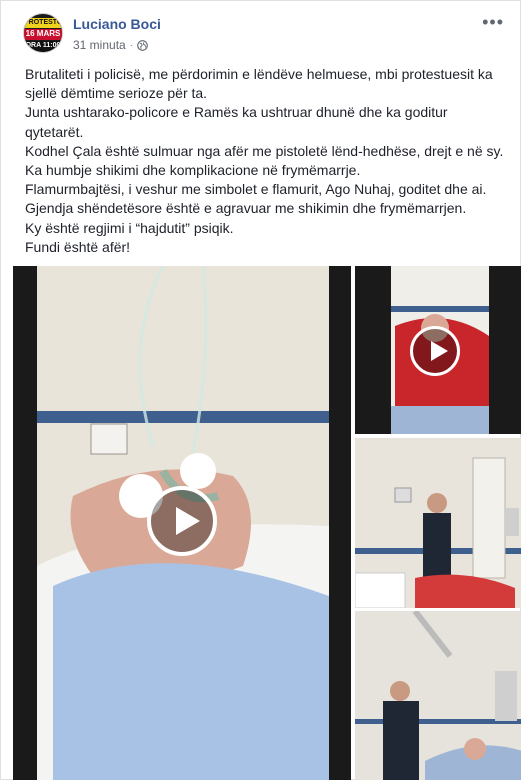 The image size is (521, 780). What do you see at coordinates (116, 93) in the screenshot?
I see `post-text-line: sjellë dëmtime serioze për ta.` at bounding box center [116, 93].